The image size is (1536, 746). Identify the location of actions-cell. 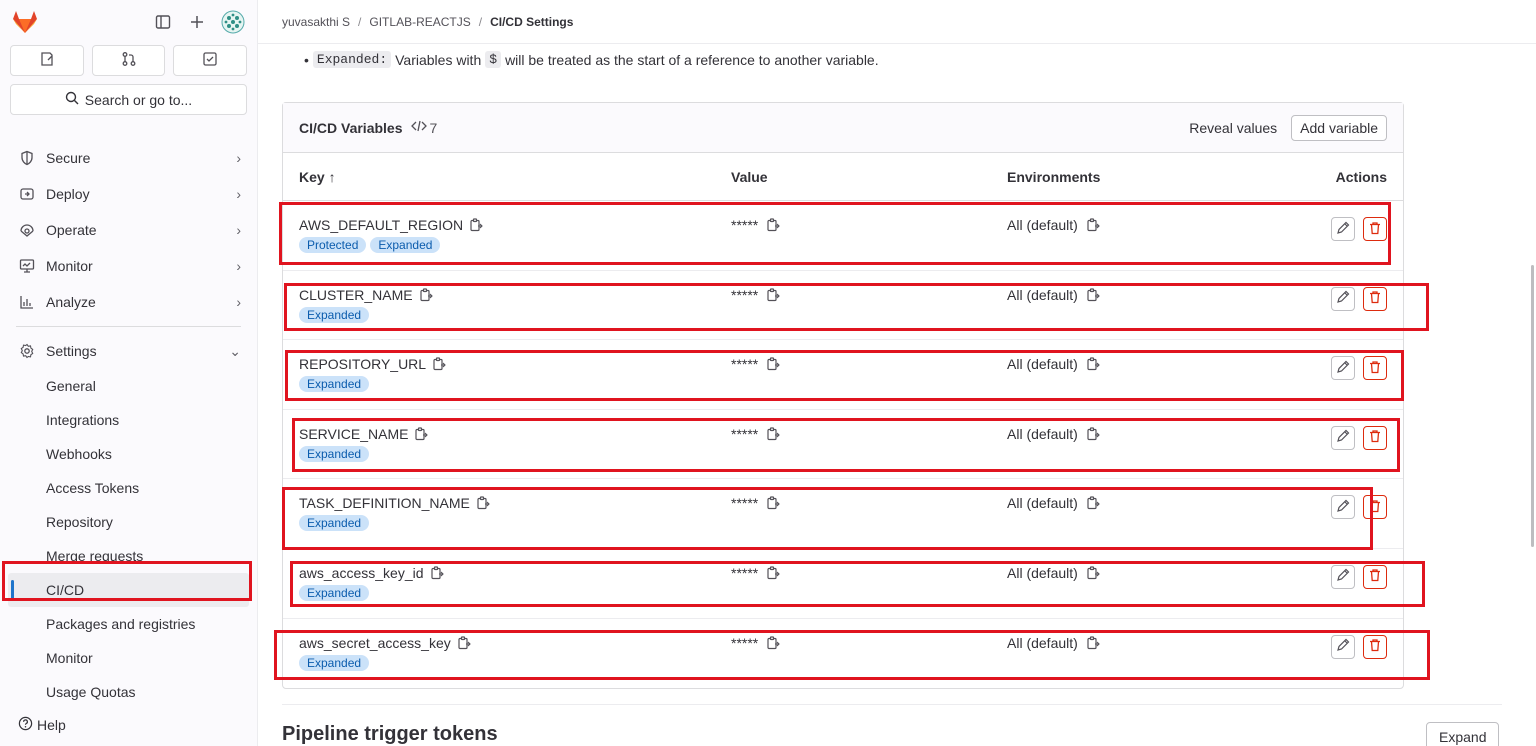
(1355, 298).